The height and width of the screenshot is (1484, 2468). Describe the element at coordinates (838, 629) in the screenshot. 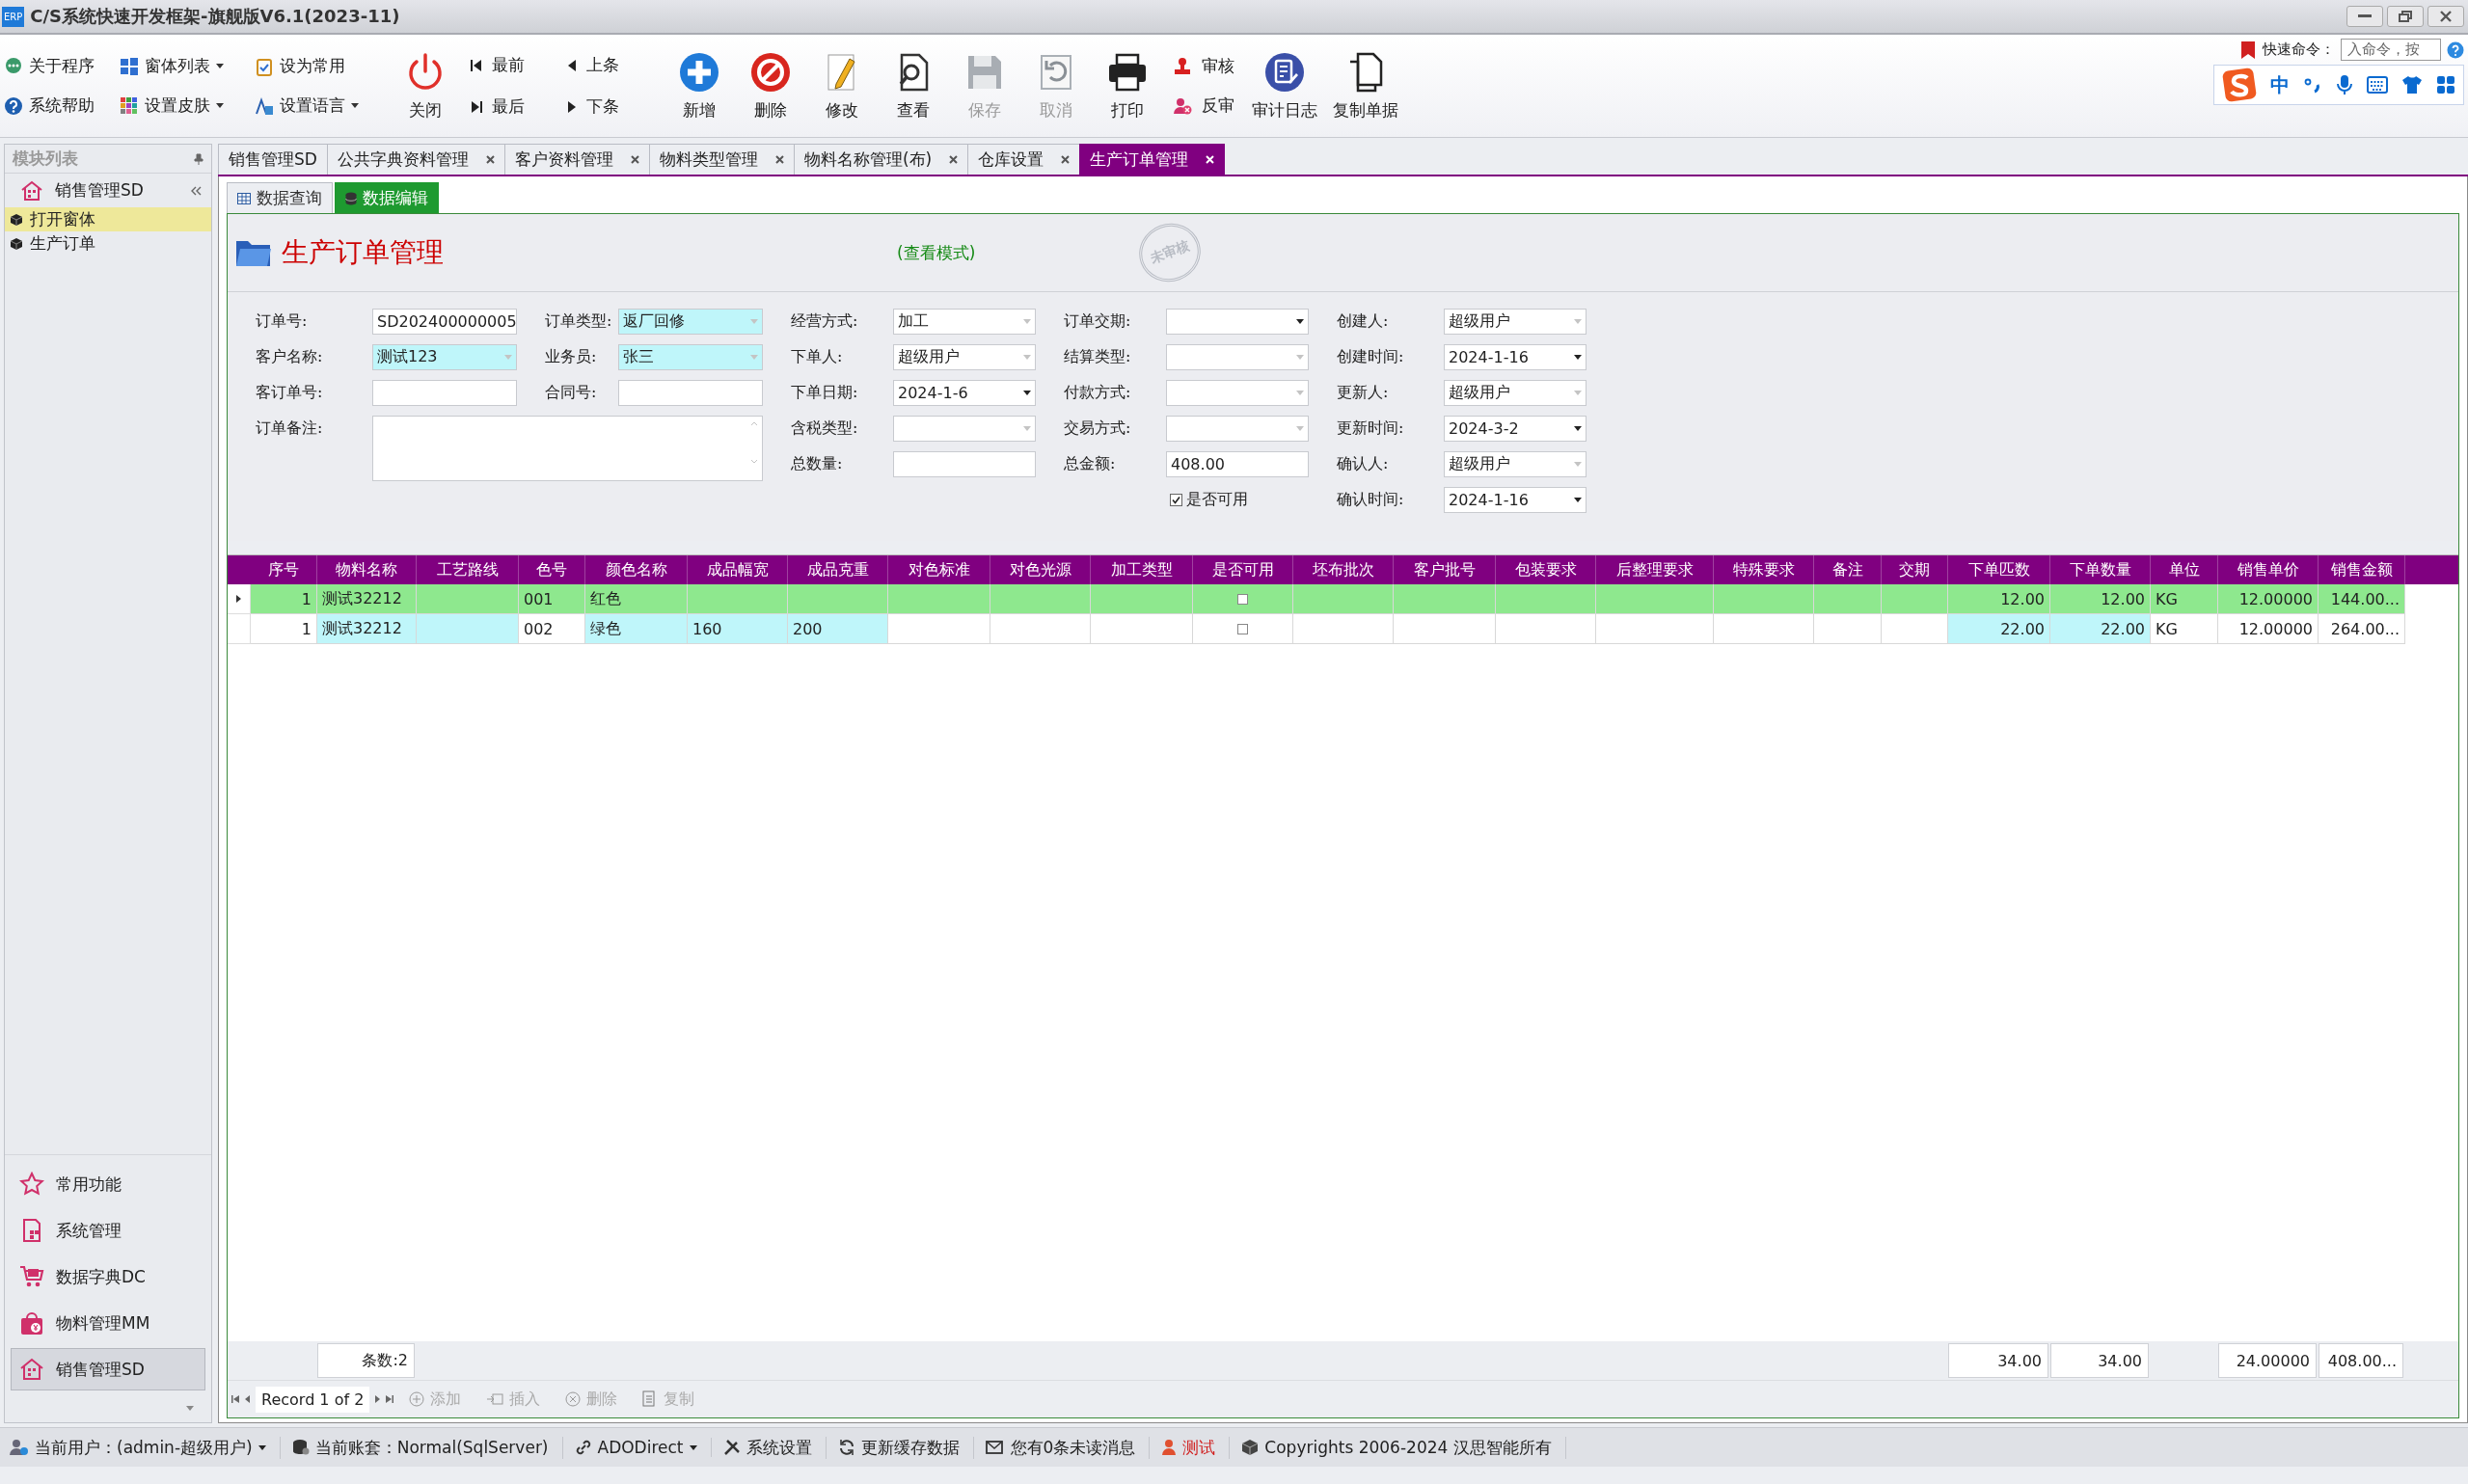

I see `table-cell: 200` at that location.